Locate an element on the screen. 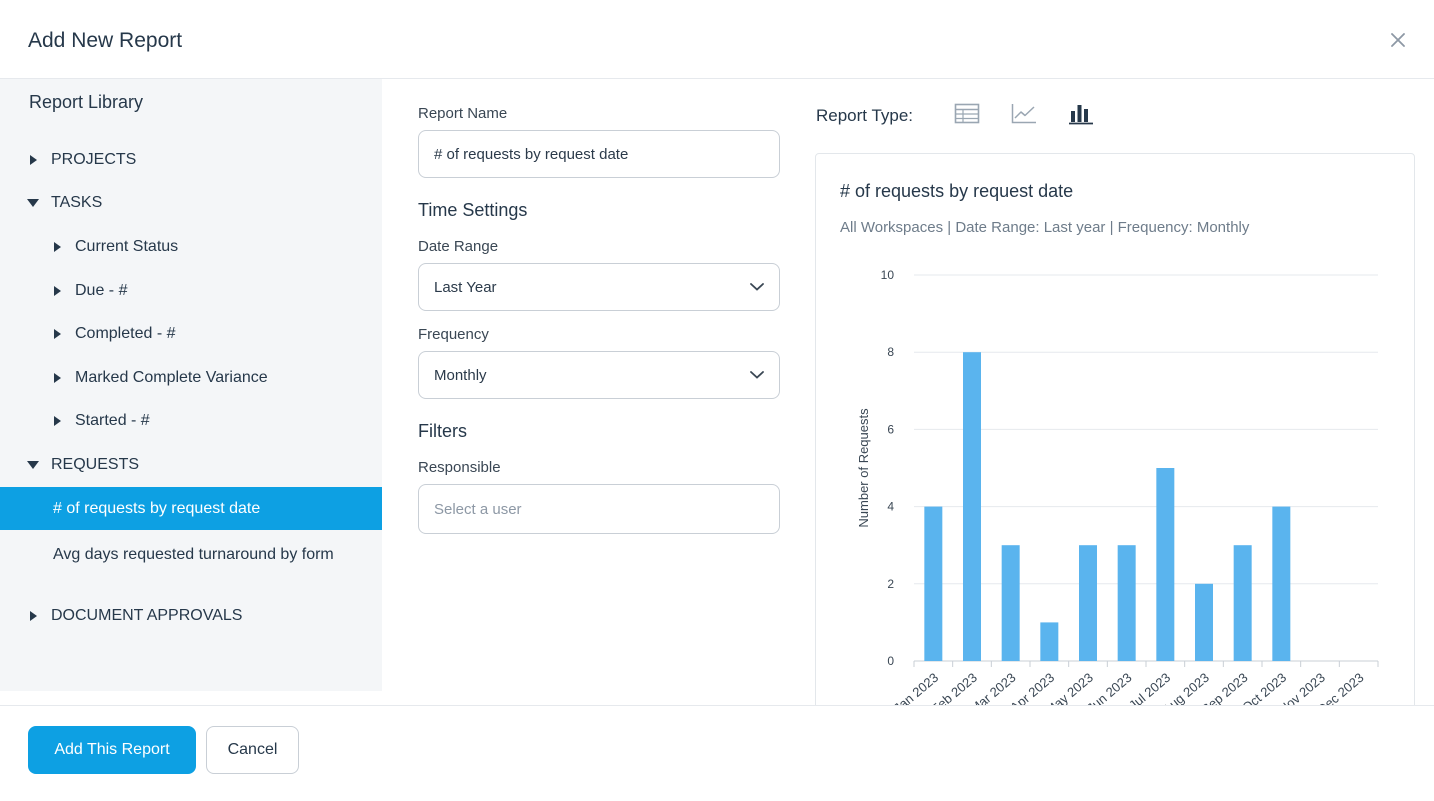 The width and height of the screenshot is (1434, 801). responsible-placeholder: Select a user is located at coordinates (478, 509).